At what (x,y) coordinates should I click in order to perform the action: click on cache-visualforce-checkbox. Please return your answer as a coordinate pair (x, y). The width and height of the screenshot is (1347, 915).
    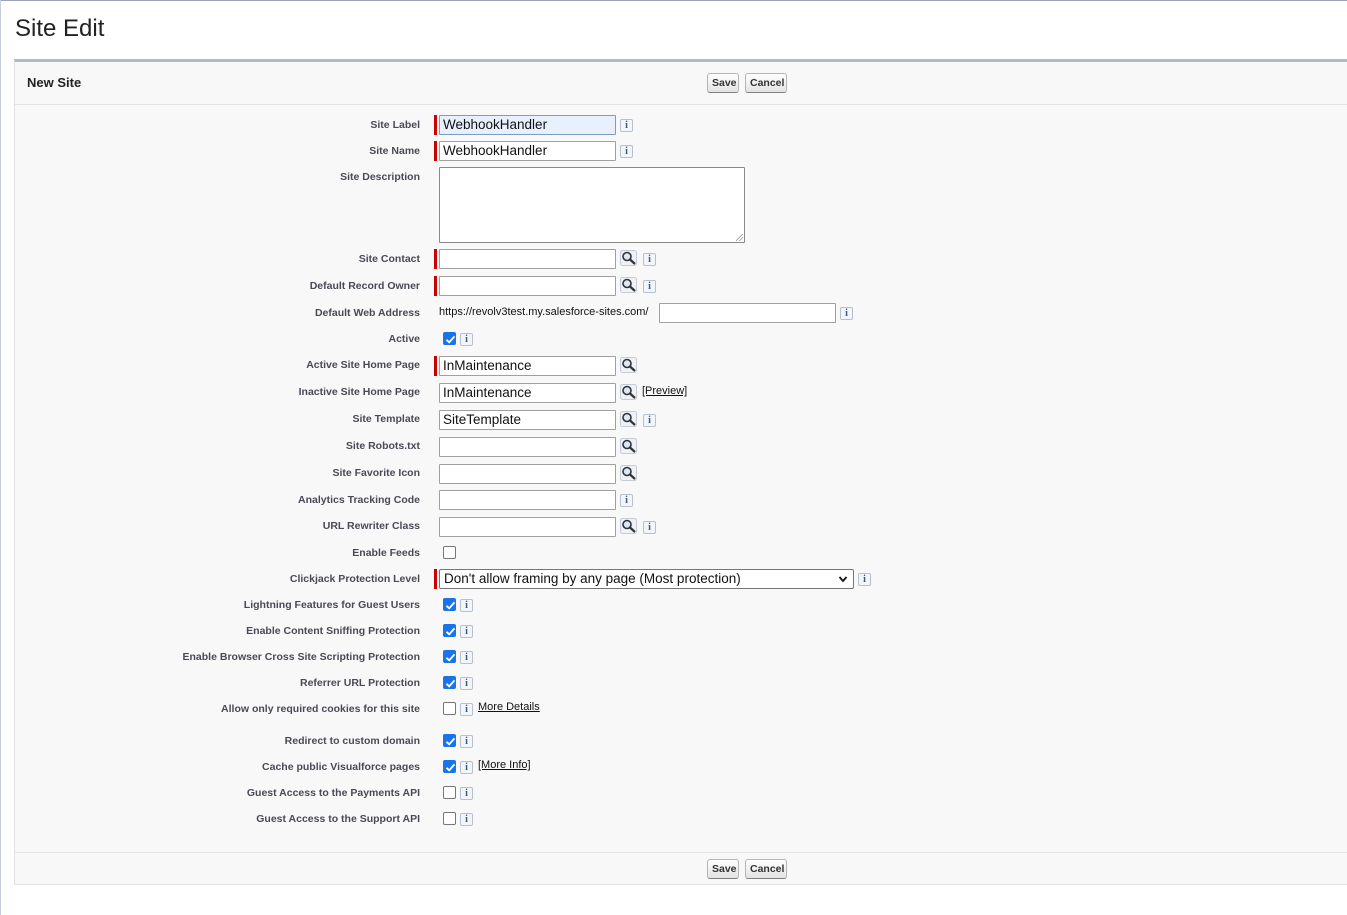
    Looking at the image, I should click on (449, 766).